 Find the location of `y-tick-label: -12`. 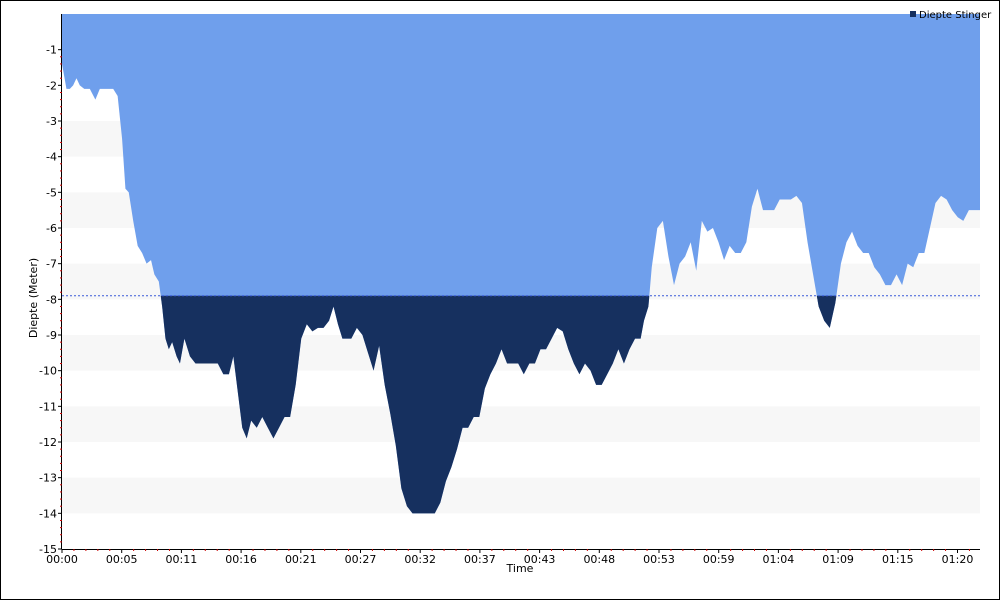

y-tick-label: -12 is located at coordinates (48, 442).